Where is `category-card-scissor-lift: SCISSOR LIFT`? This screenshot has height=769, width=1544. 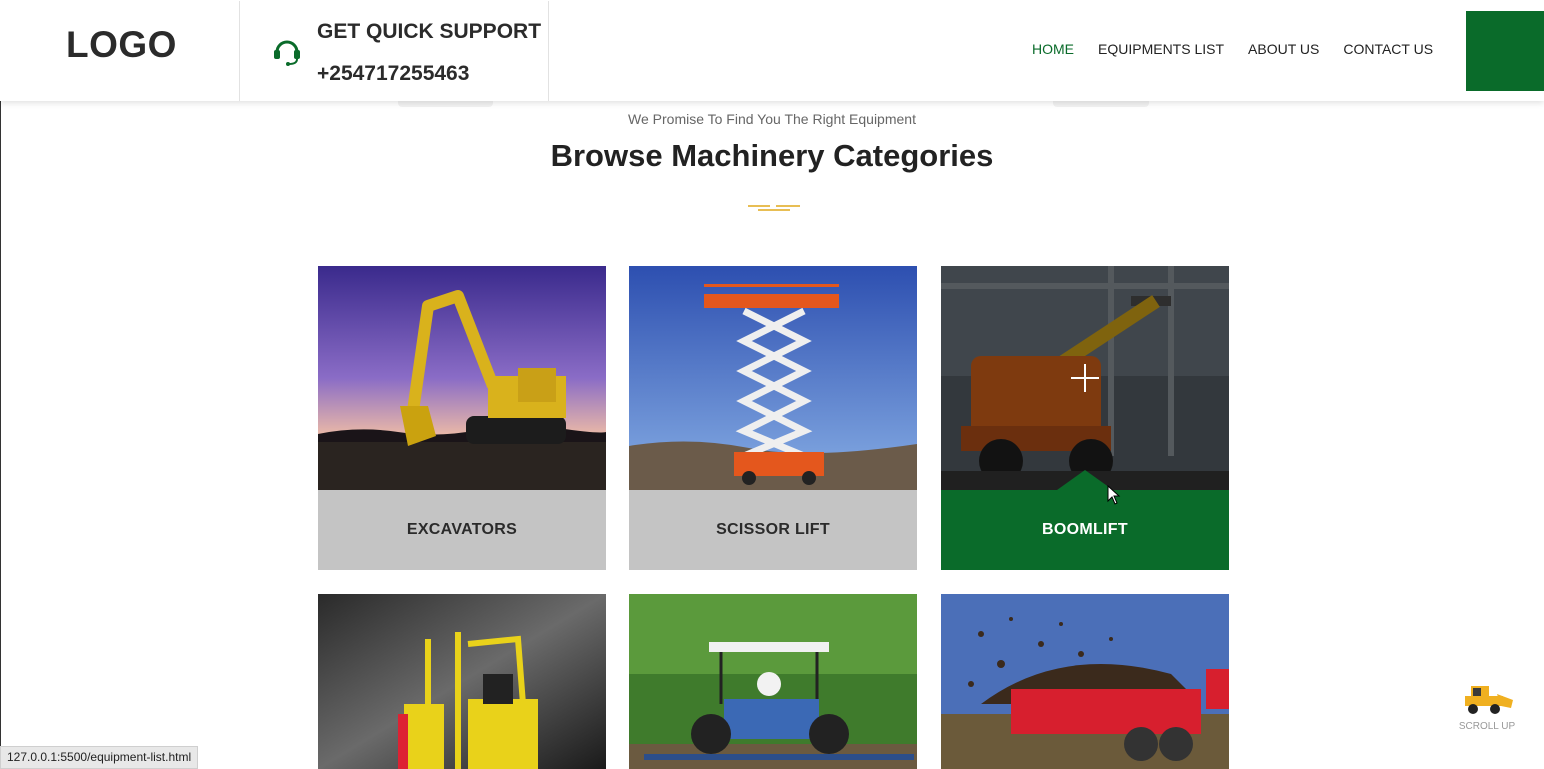 category-card-scissor-lift: SCISSOR LIFT is located at coordinates (773, 418).